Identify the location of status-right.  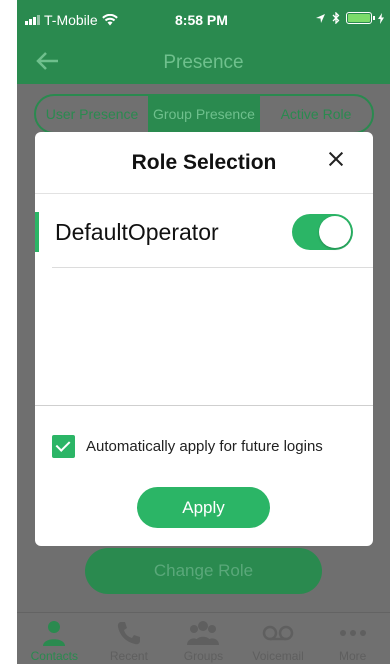
(349, 18).